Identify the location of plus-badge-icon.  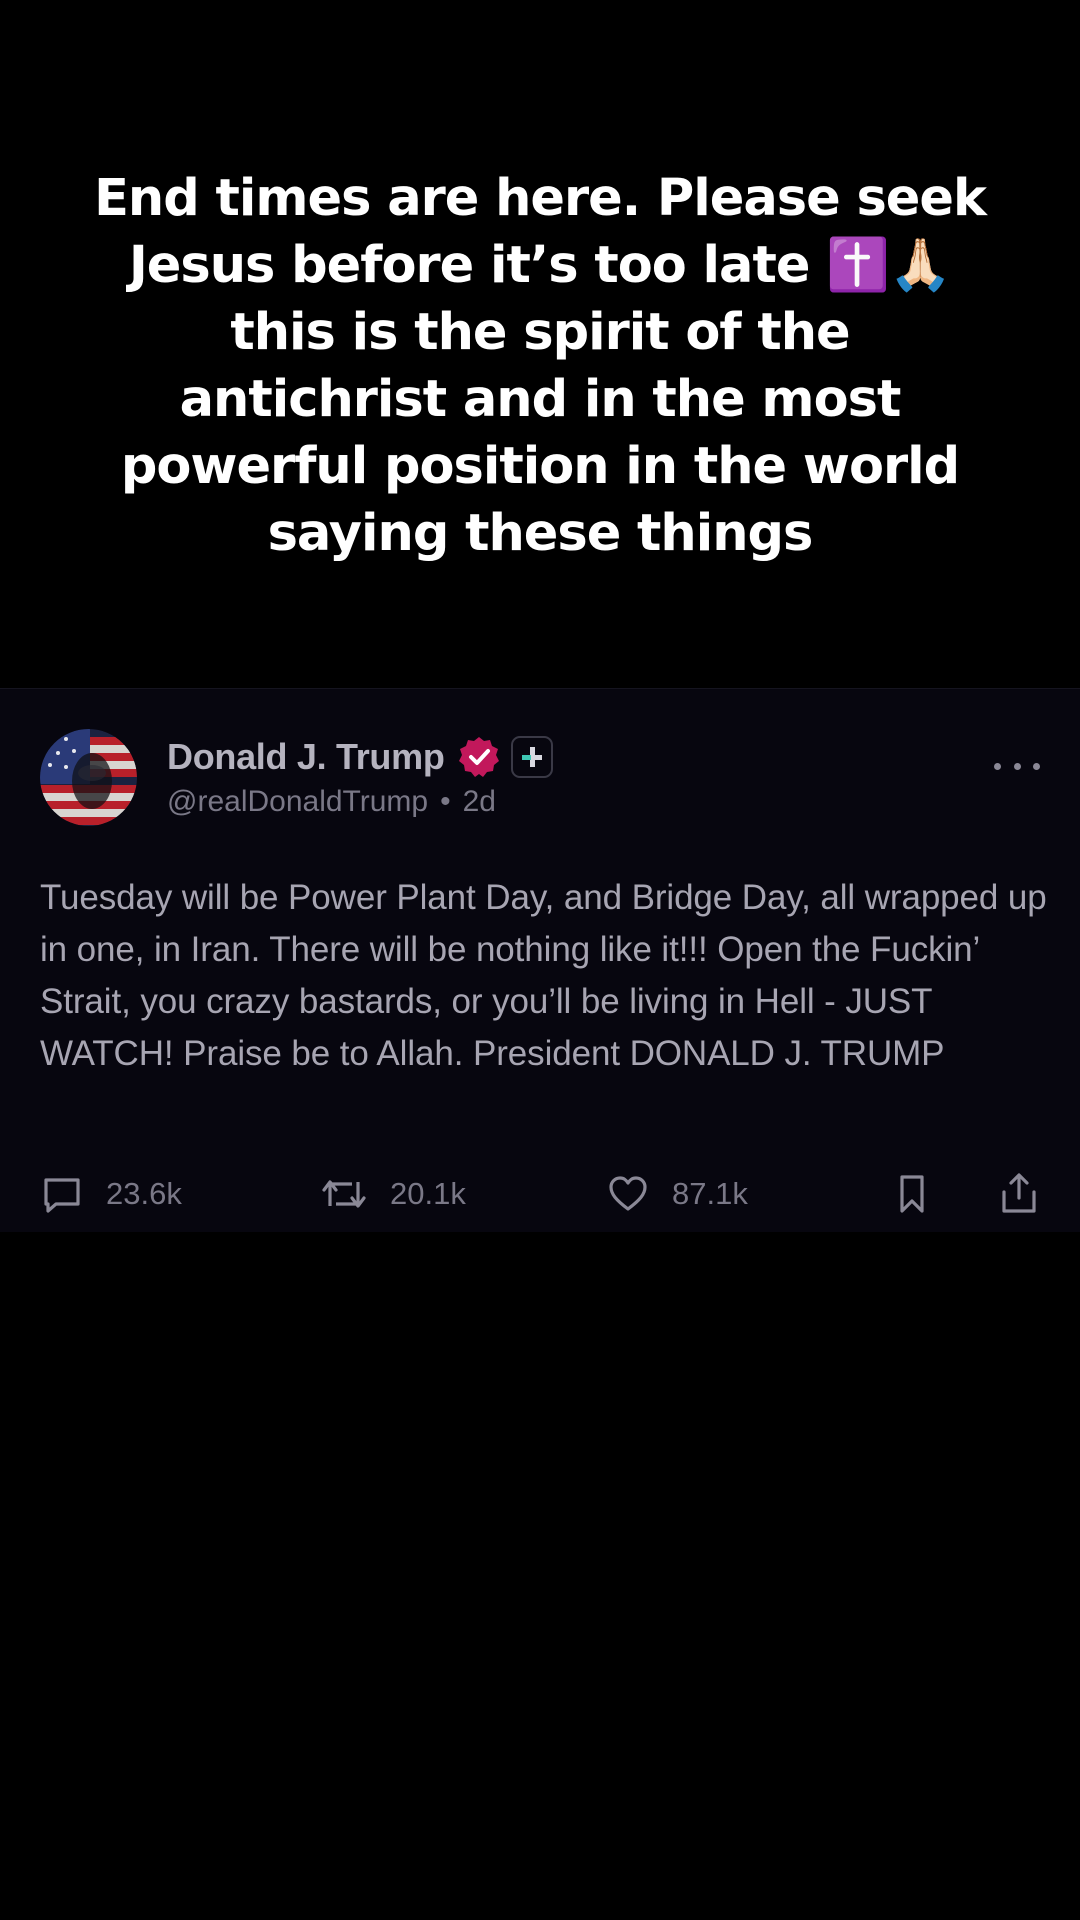
(531, 757).